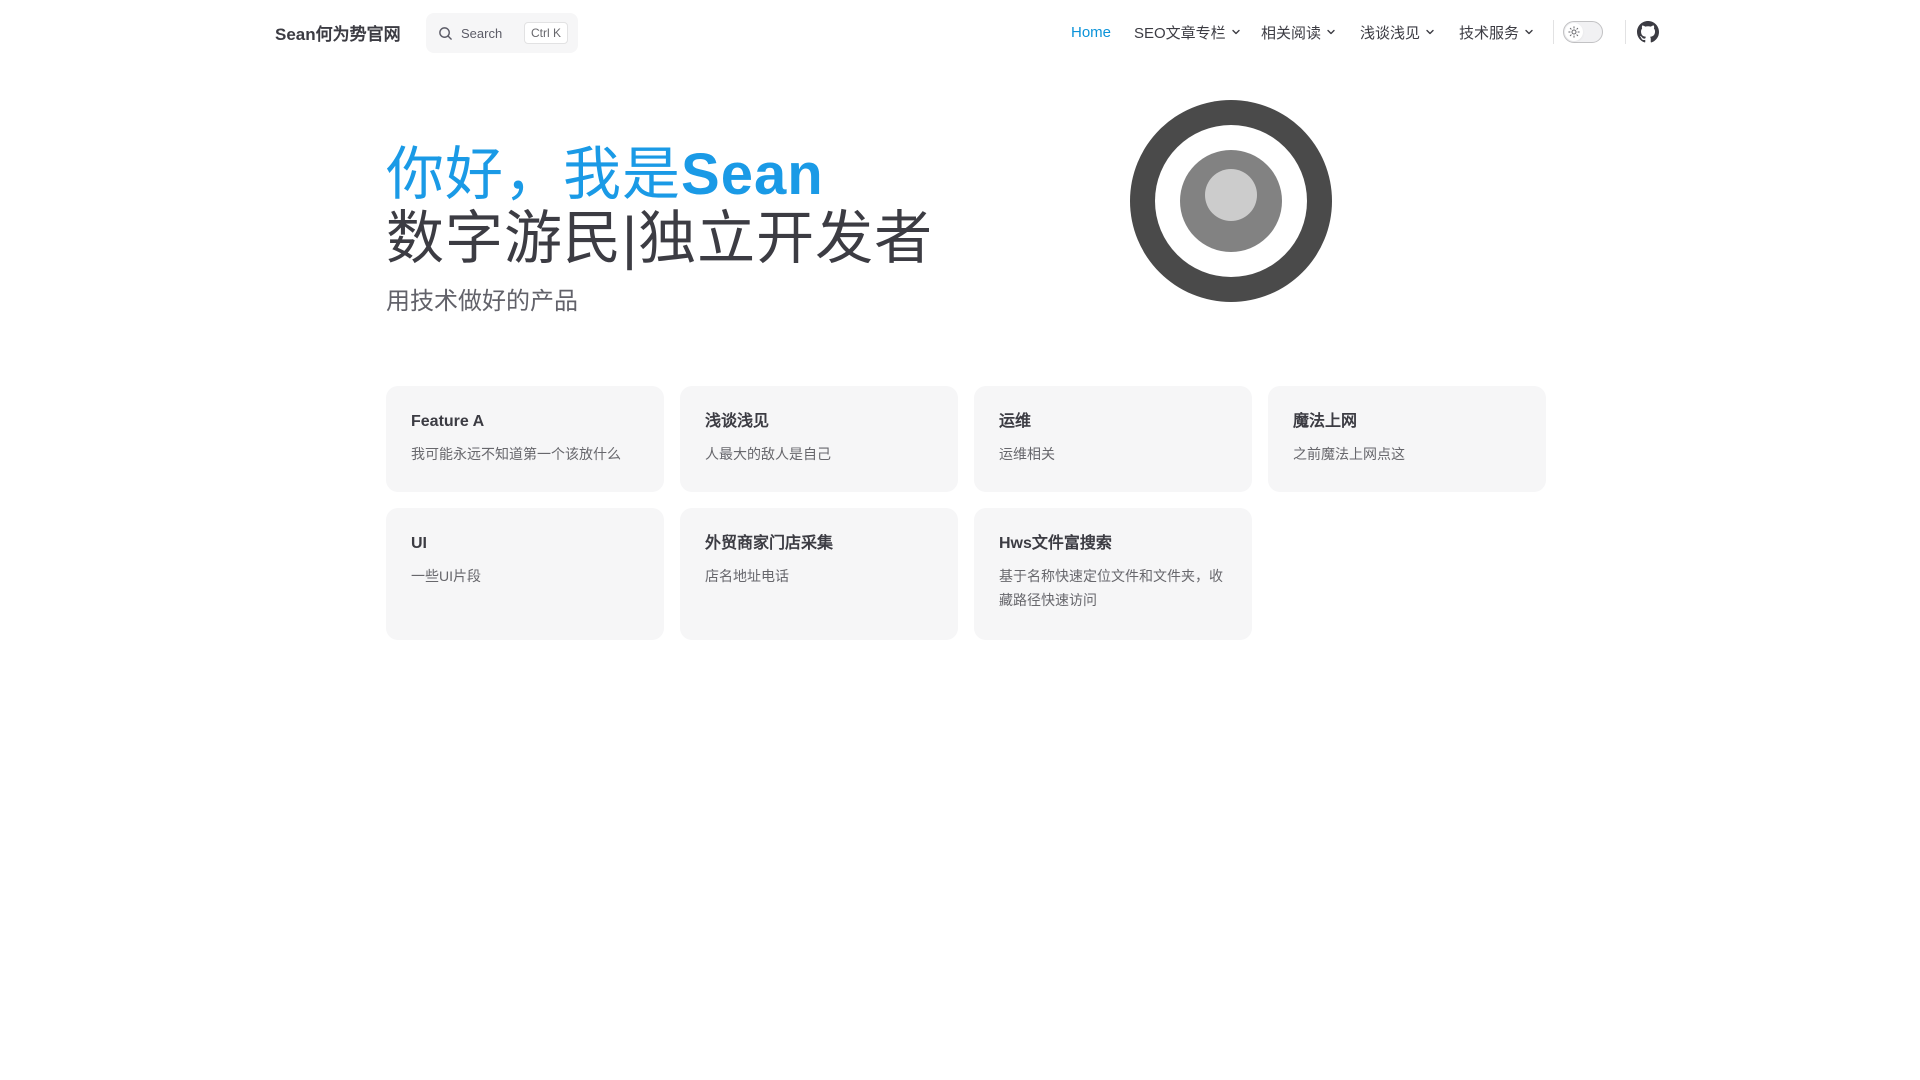 The width and height of the screenshot is (1920, 1080). What do you see at coordinates (534, 174) in the screenshot?
I see `hero-name-prefix: 你好，我是` at bounding box center [534, 174].